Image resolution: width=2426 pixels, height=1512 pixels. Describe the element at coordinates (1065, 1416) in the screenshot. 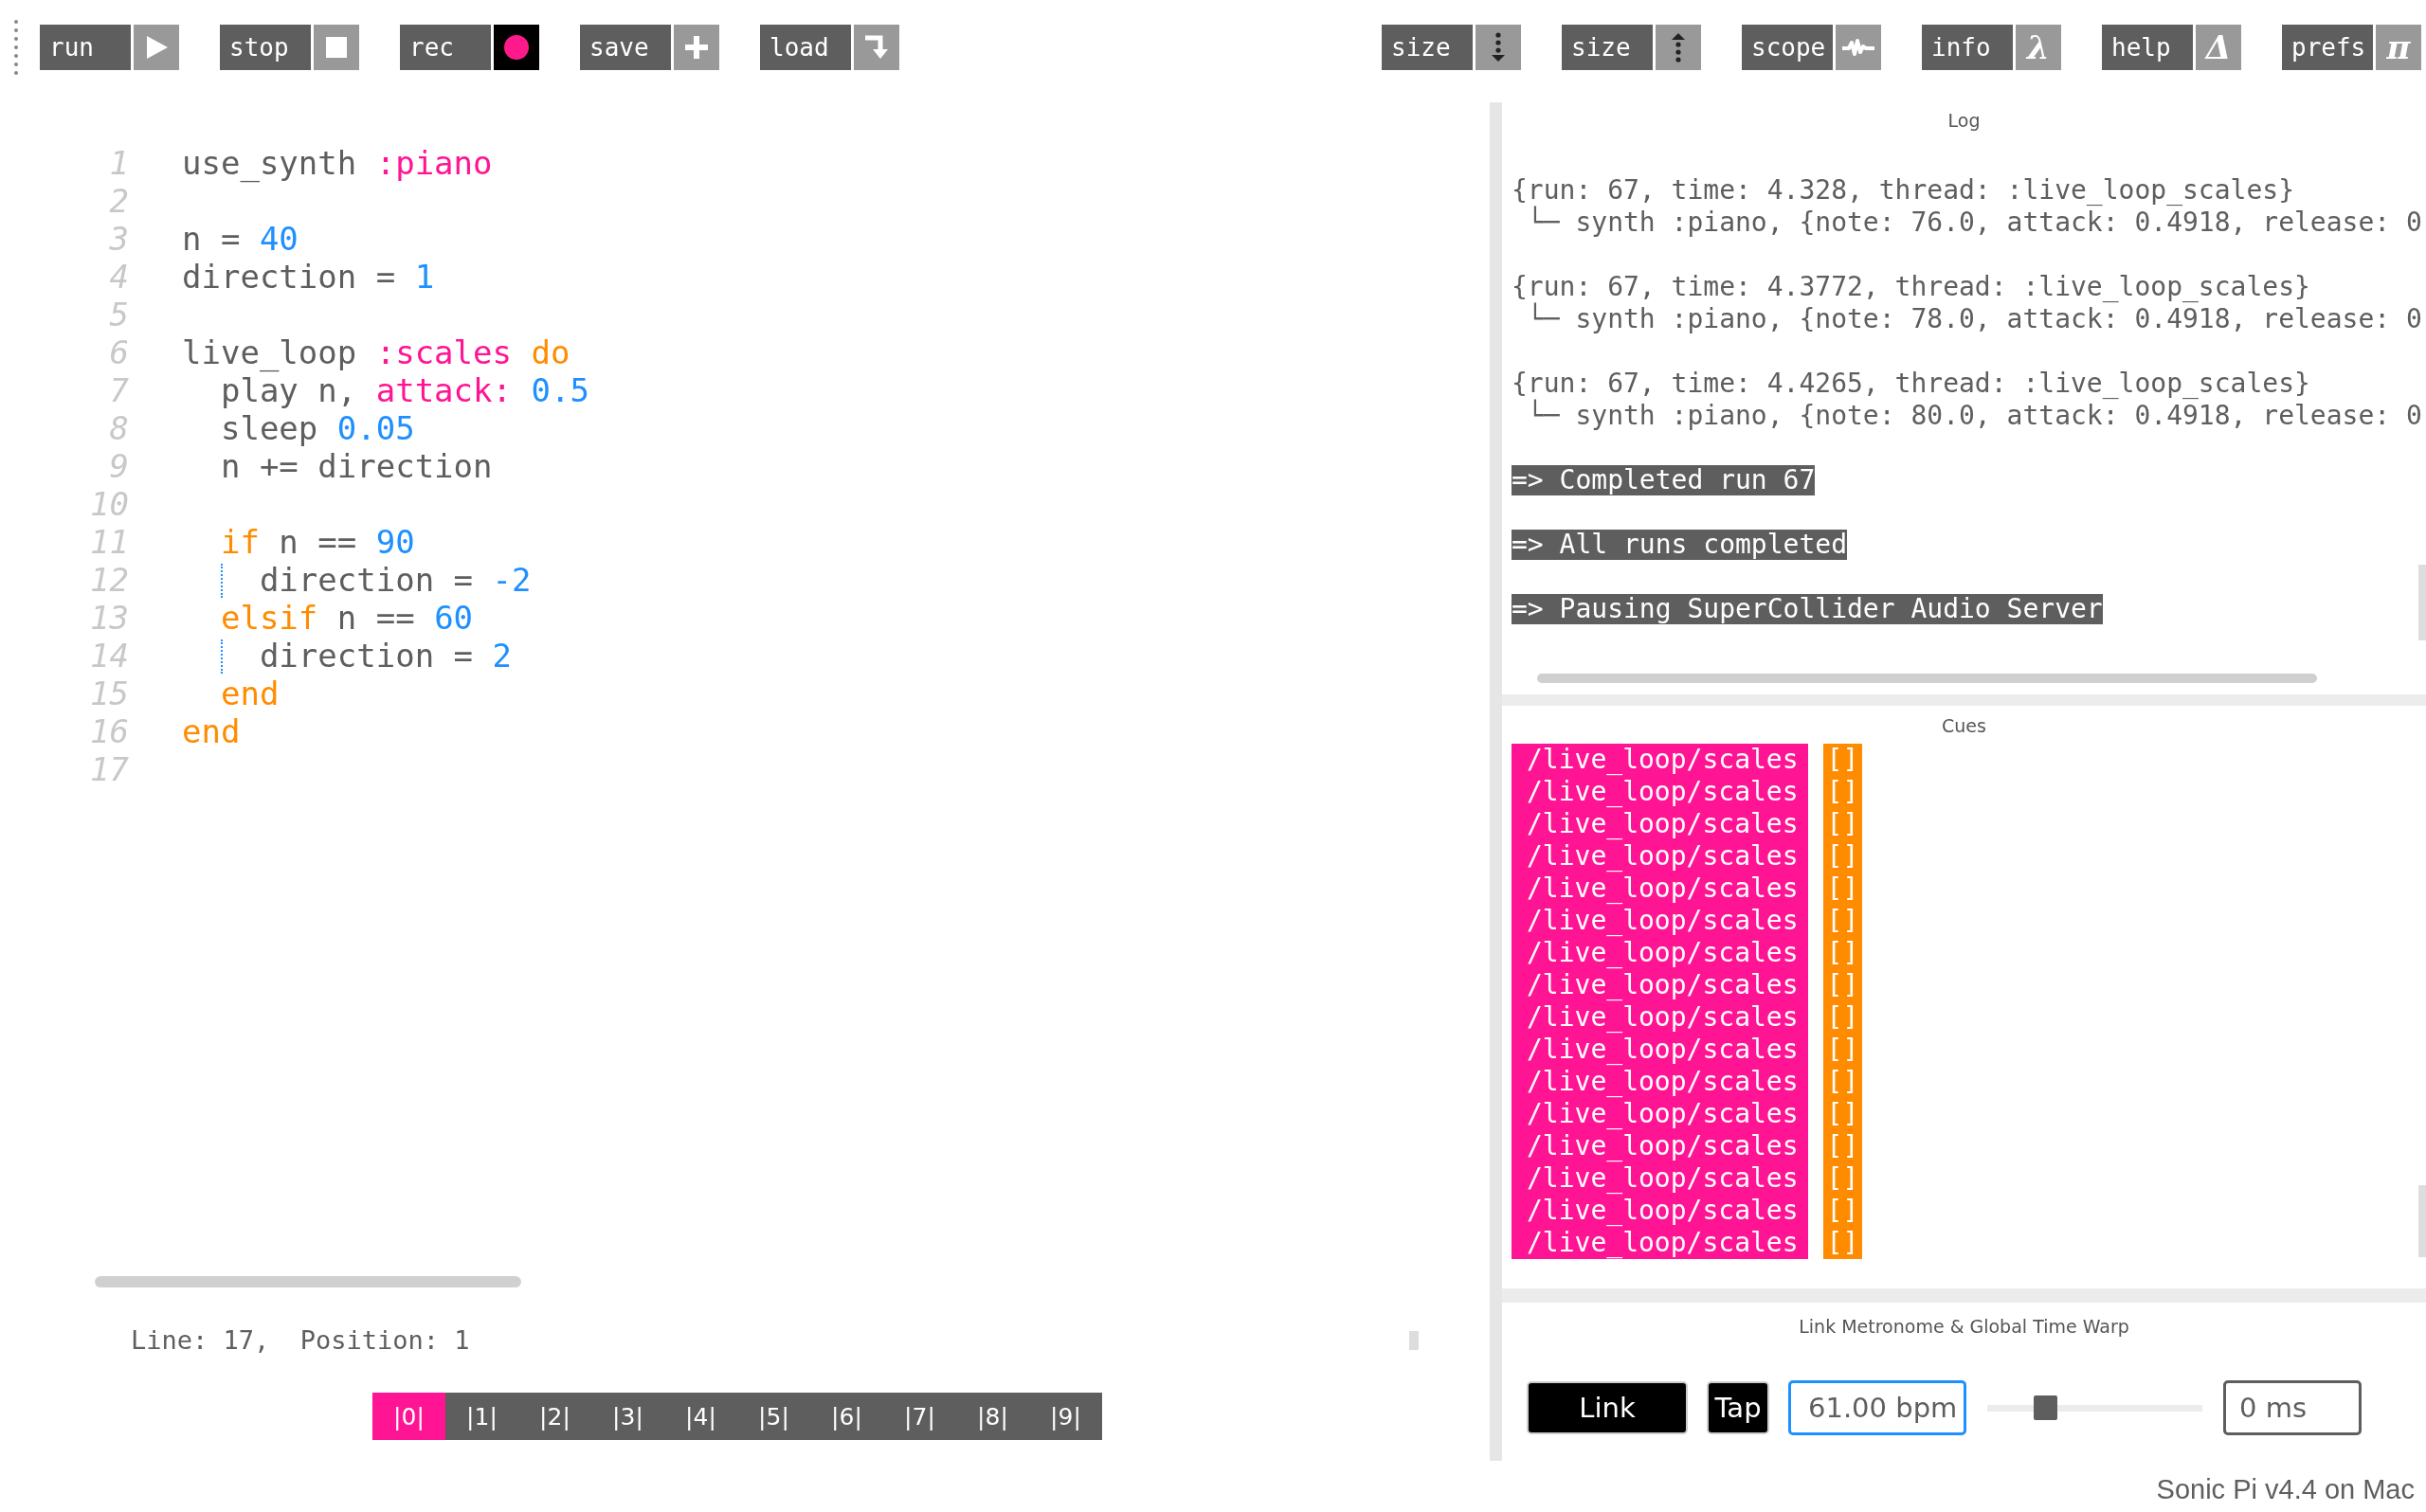

I see `buffer-tab: |9|` at that location.